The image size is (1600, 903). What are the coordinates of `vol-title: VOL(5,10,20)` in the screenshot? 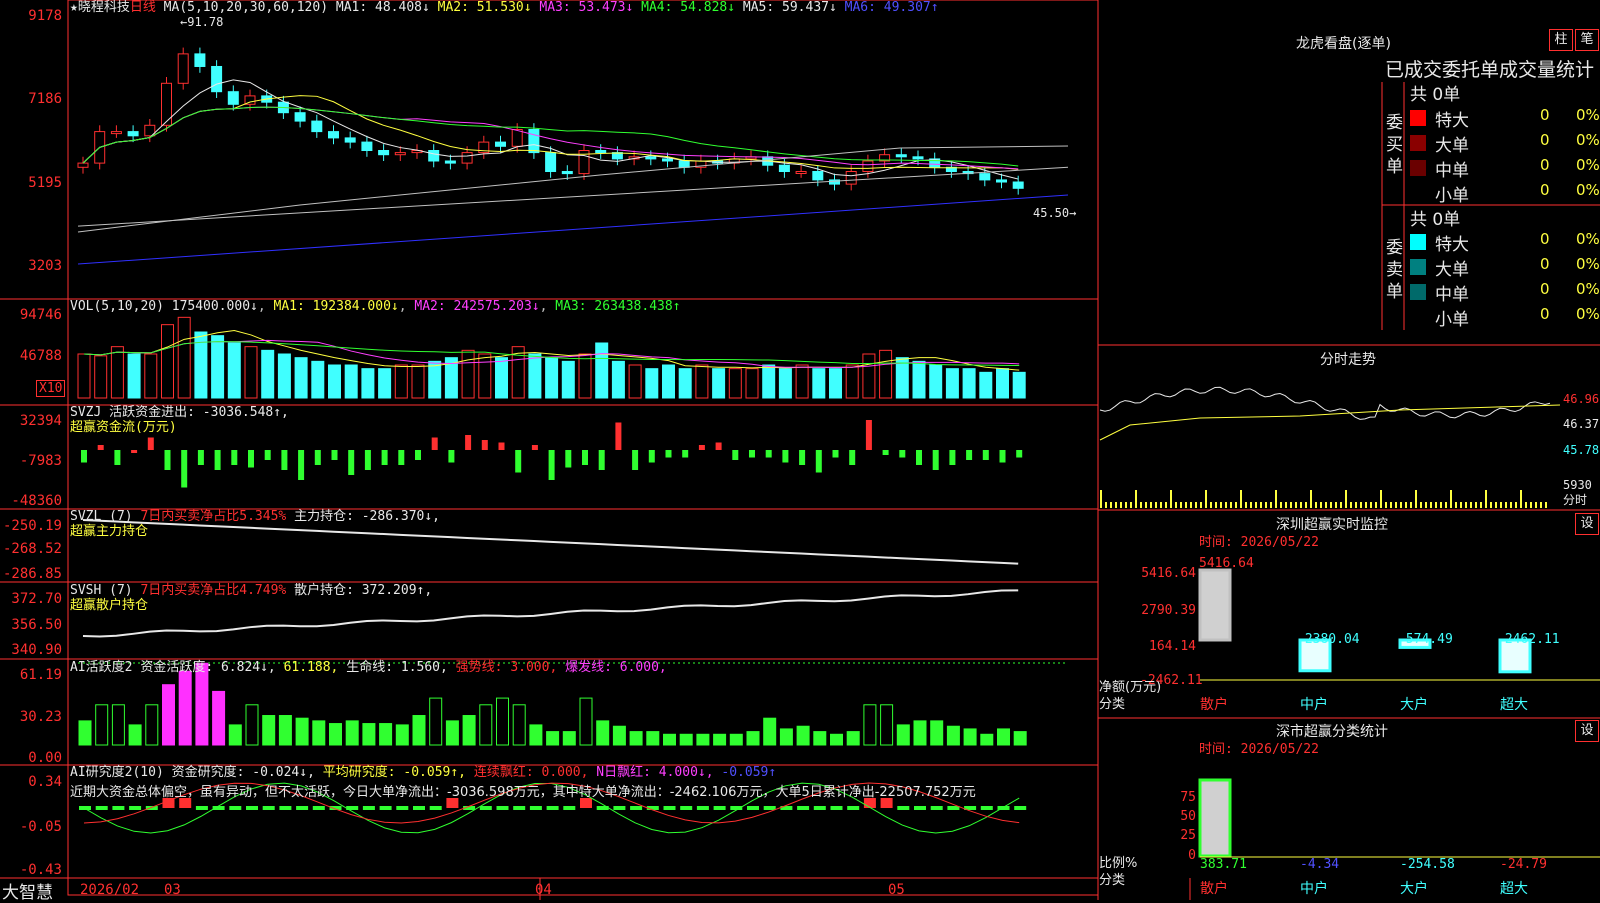 It's located at (117, 306).